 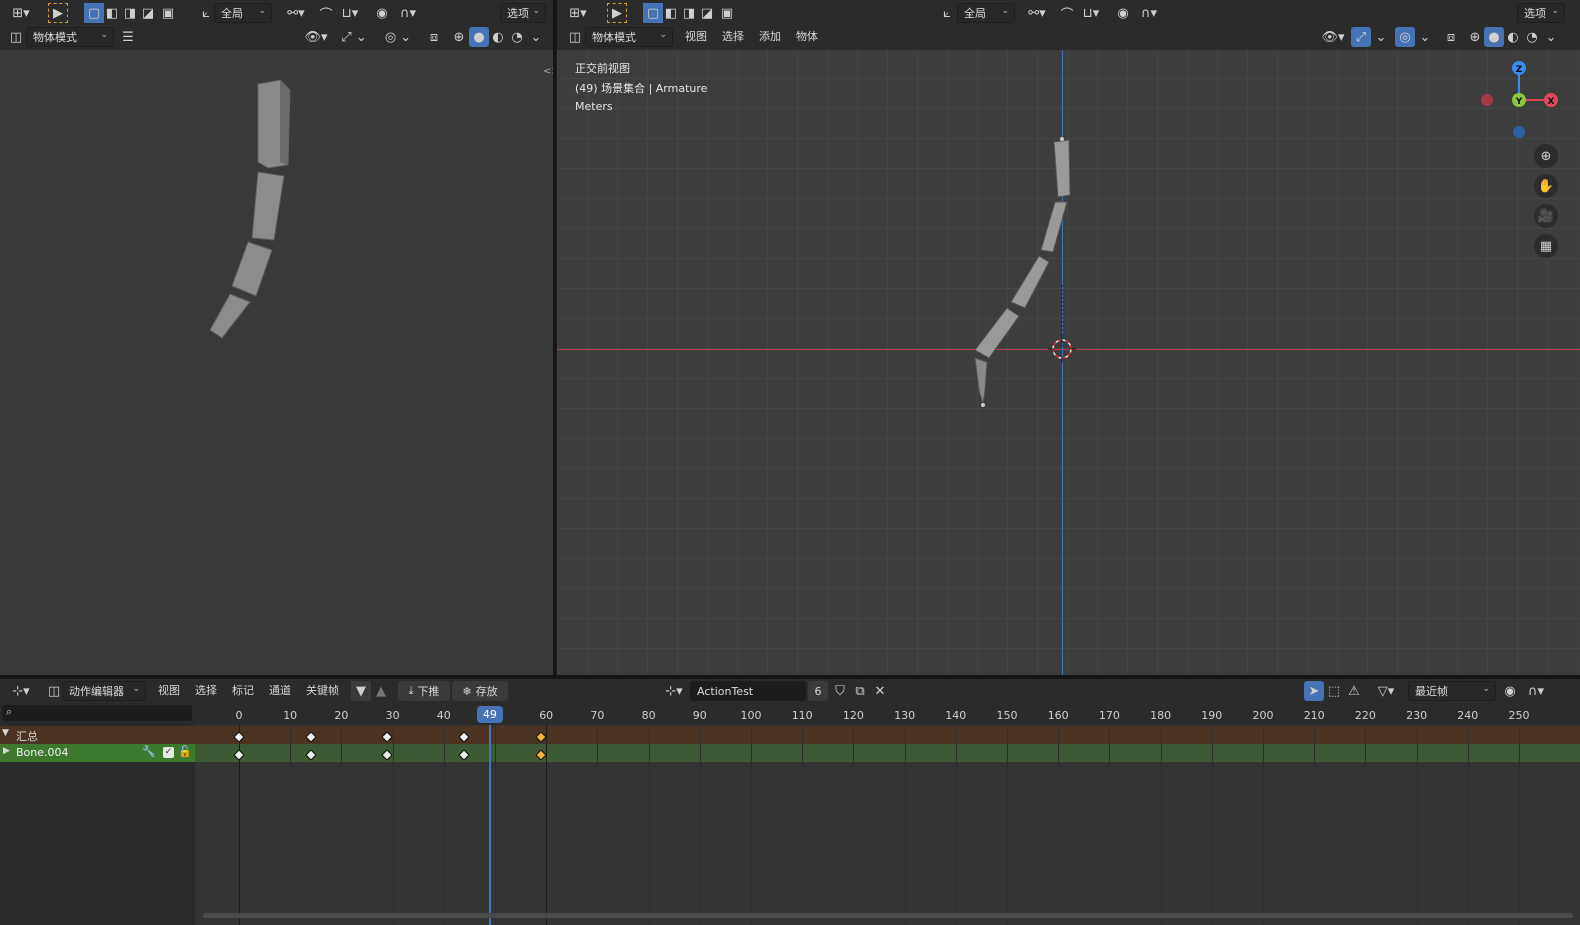 I want to click on channel-row-bone: ▶ Bone.004 🔧 ✓ 🔓, so click(x=97, y=753).